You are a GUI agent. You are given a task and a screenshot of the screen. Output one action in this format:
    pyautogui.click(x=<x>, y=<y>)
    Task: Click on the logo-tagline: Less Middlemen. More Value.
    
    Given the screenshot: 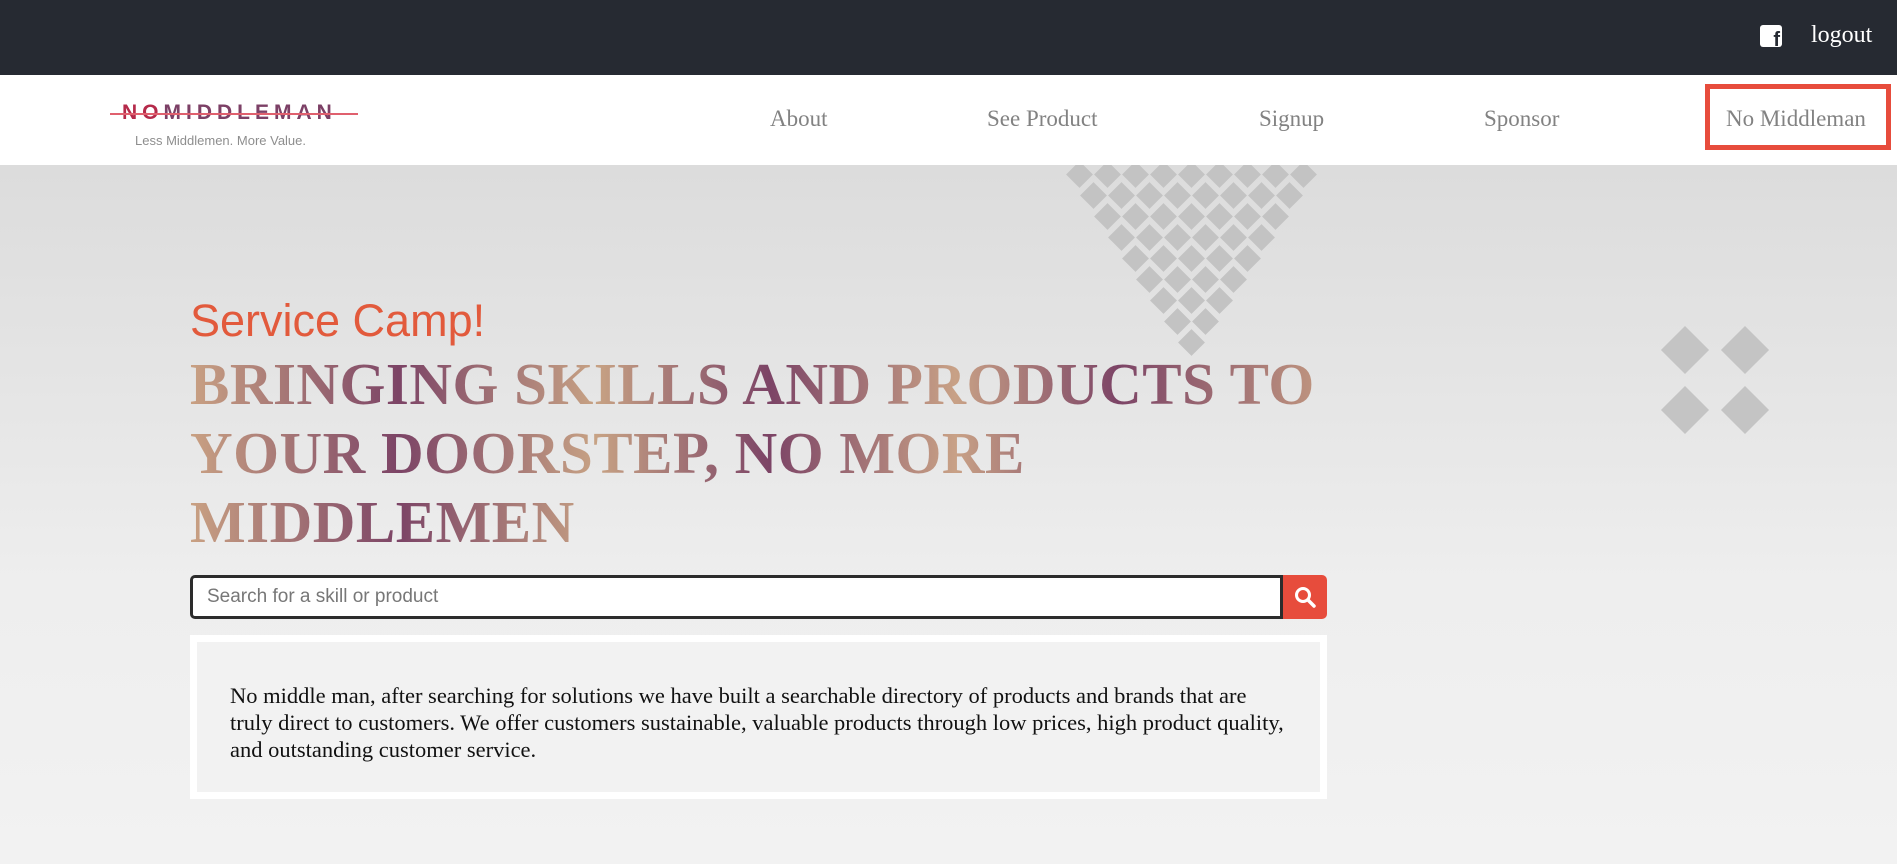 What is the action you would take?
    pyautogui.click(x=221, y=140)
    